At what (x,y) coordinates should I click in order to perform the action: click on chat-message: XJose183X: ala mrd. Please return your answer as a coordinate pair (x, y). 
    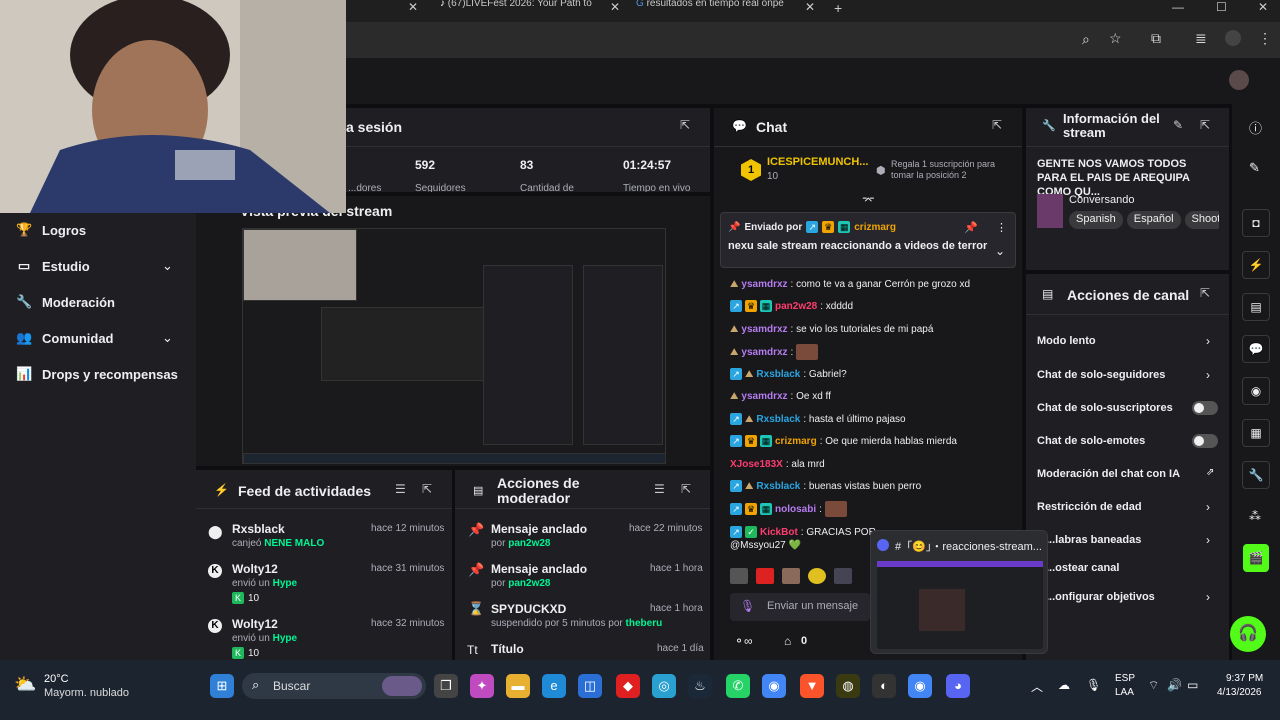
    Looking at the image, I should click on (777, 464).